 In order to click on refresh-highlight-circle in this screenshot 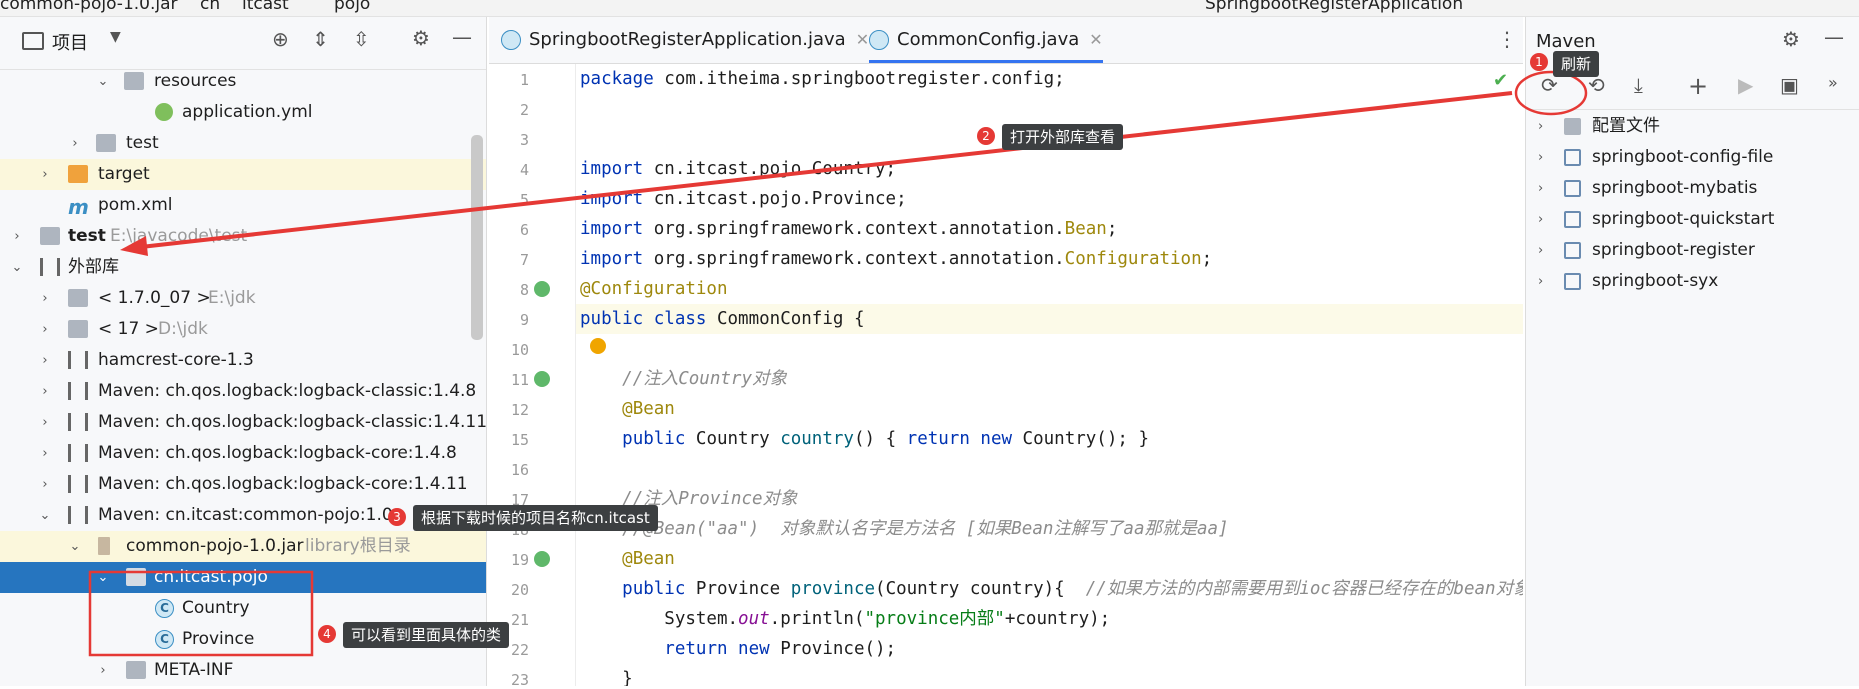, I will do `click(1551, 93)`.